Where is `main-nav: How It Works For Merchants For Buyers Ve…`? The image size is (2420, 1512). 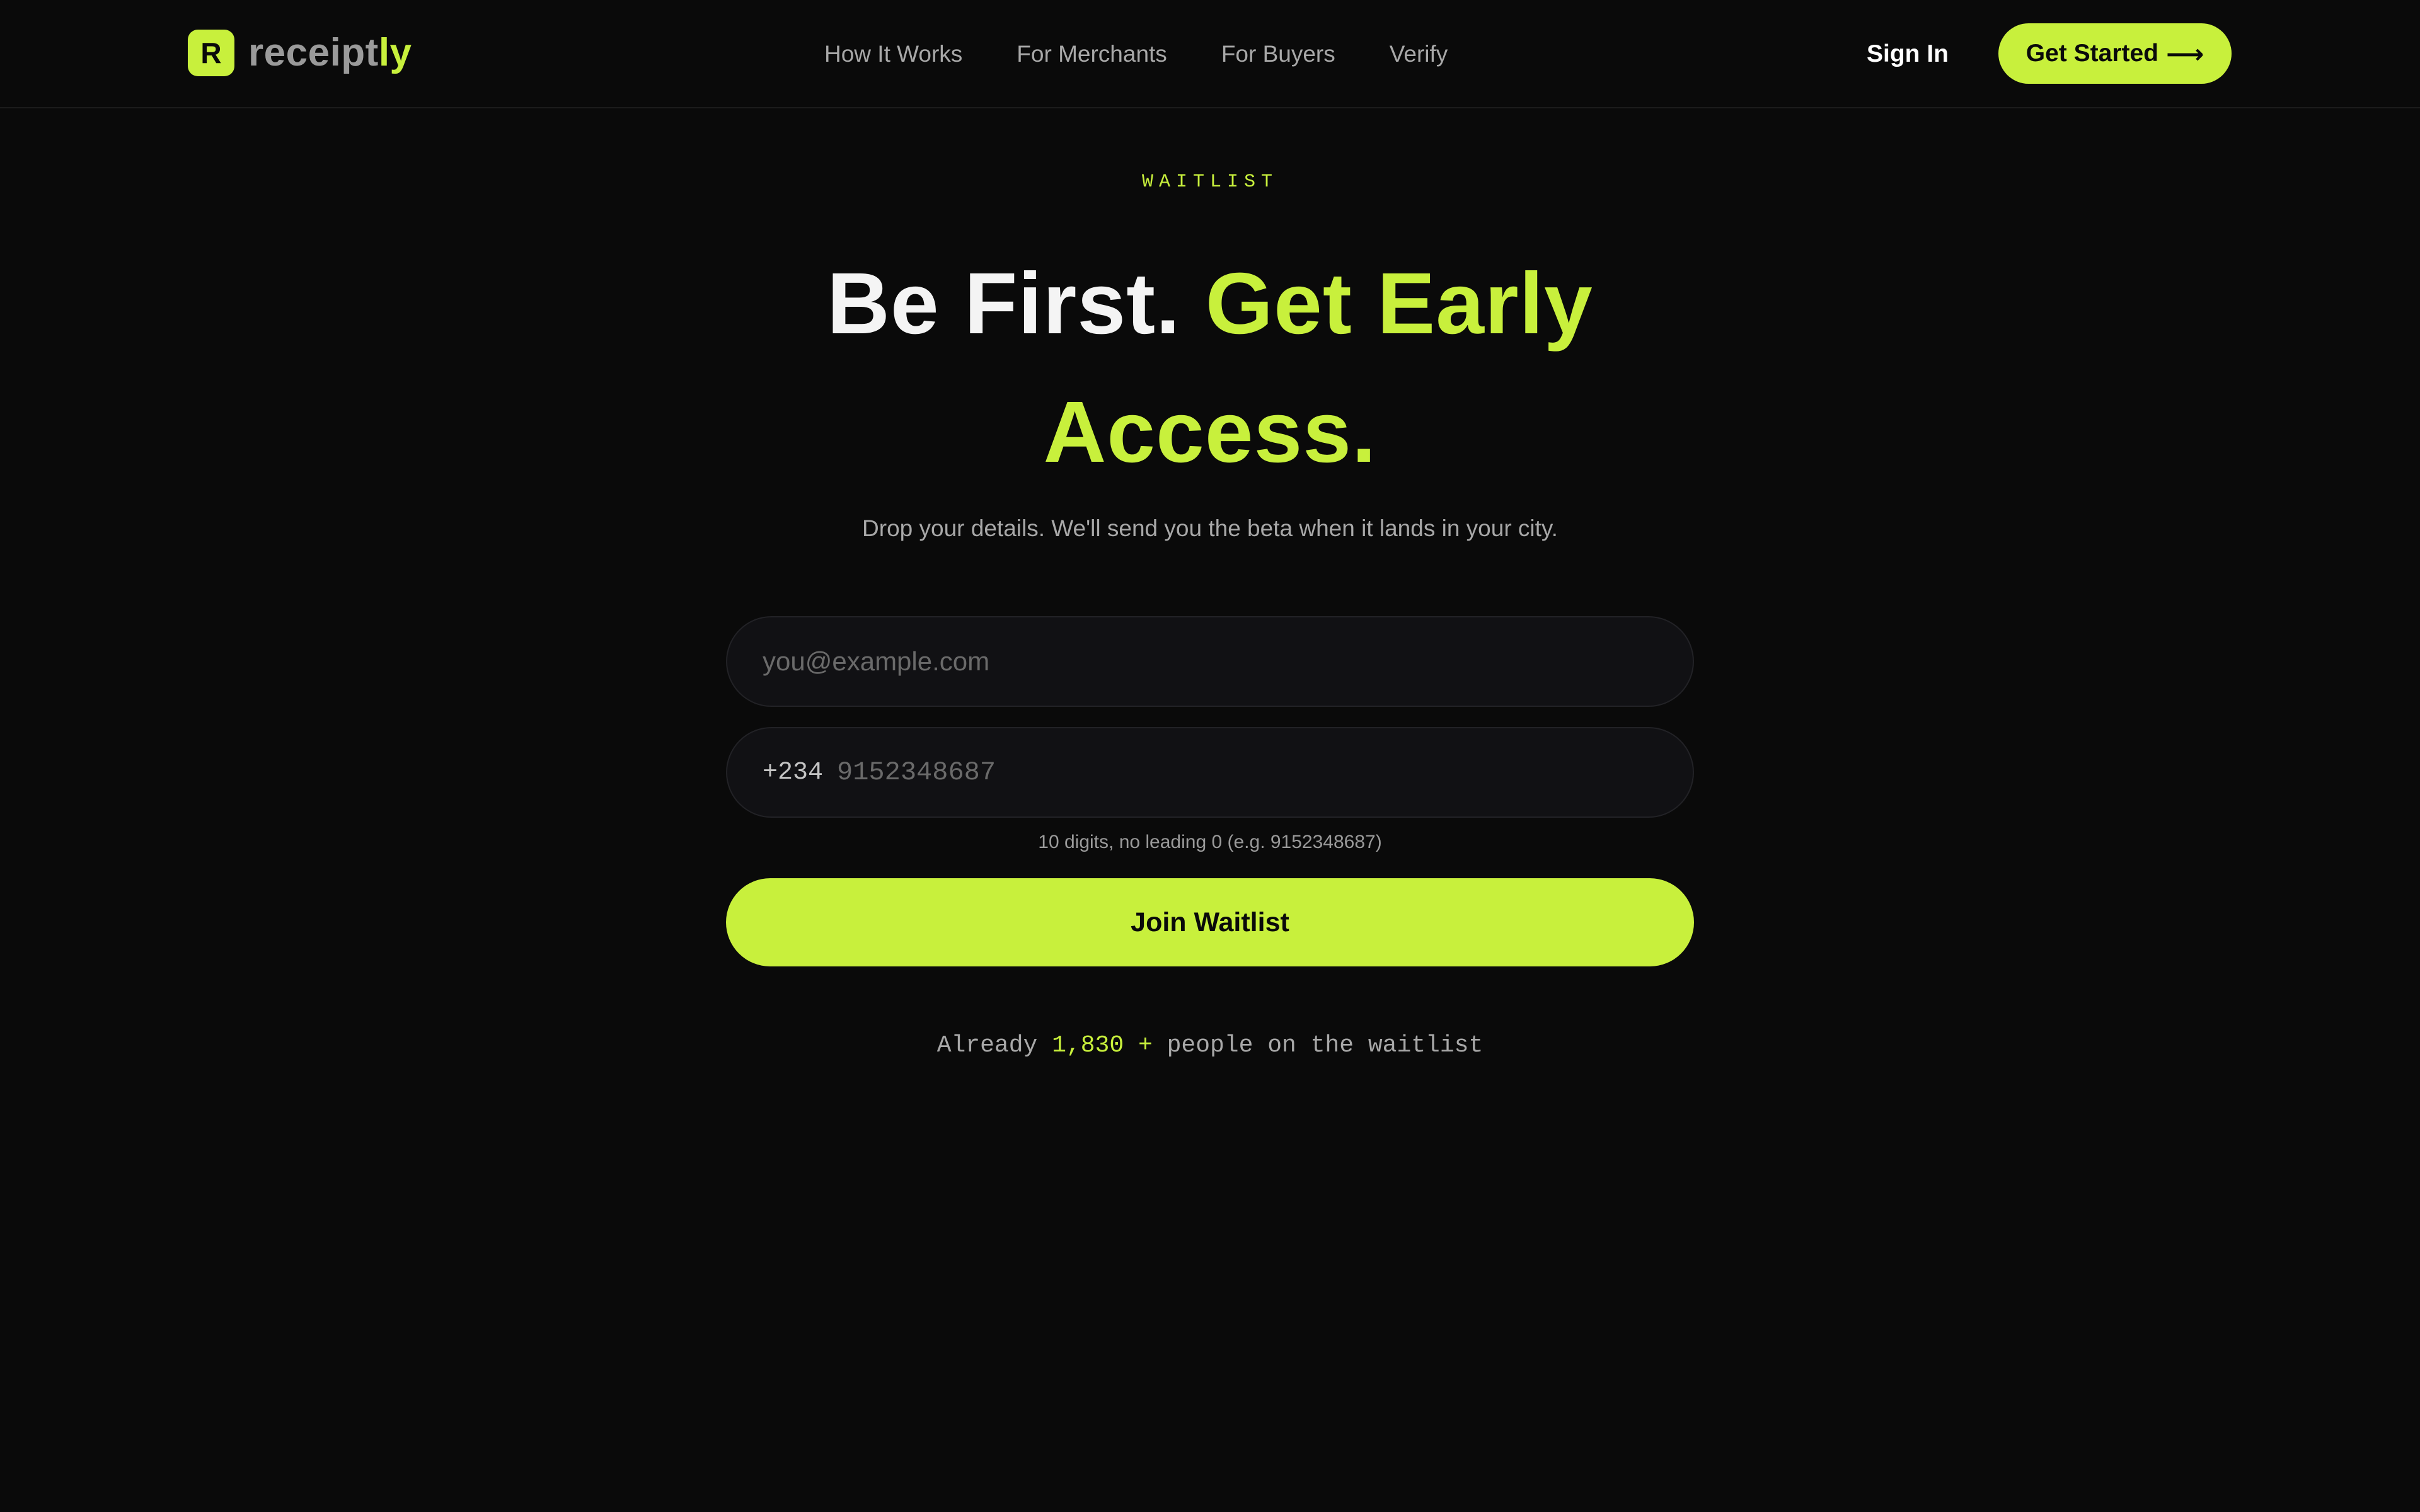 main-nav: How It Works For Merchants For Buyers Ve… is located at coordinates (1136, 54).